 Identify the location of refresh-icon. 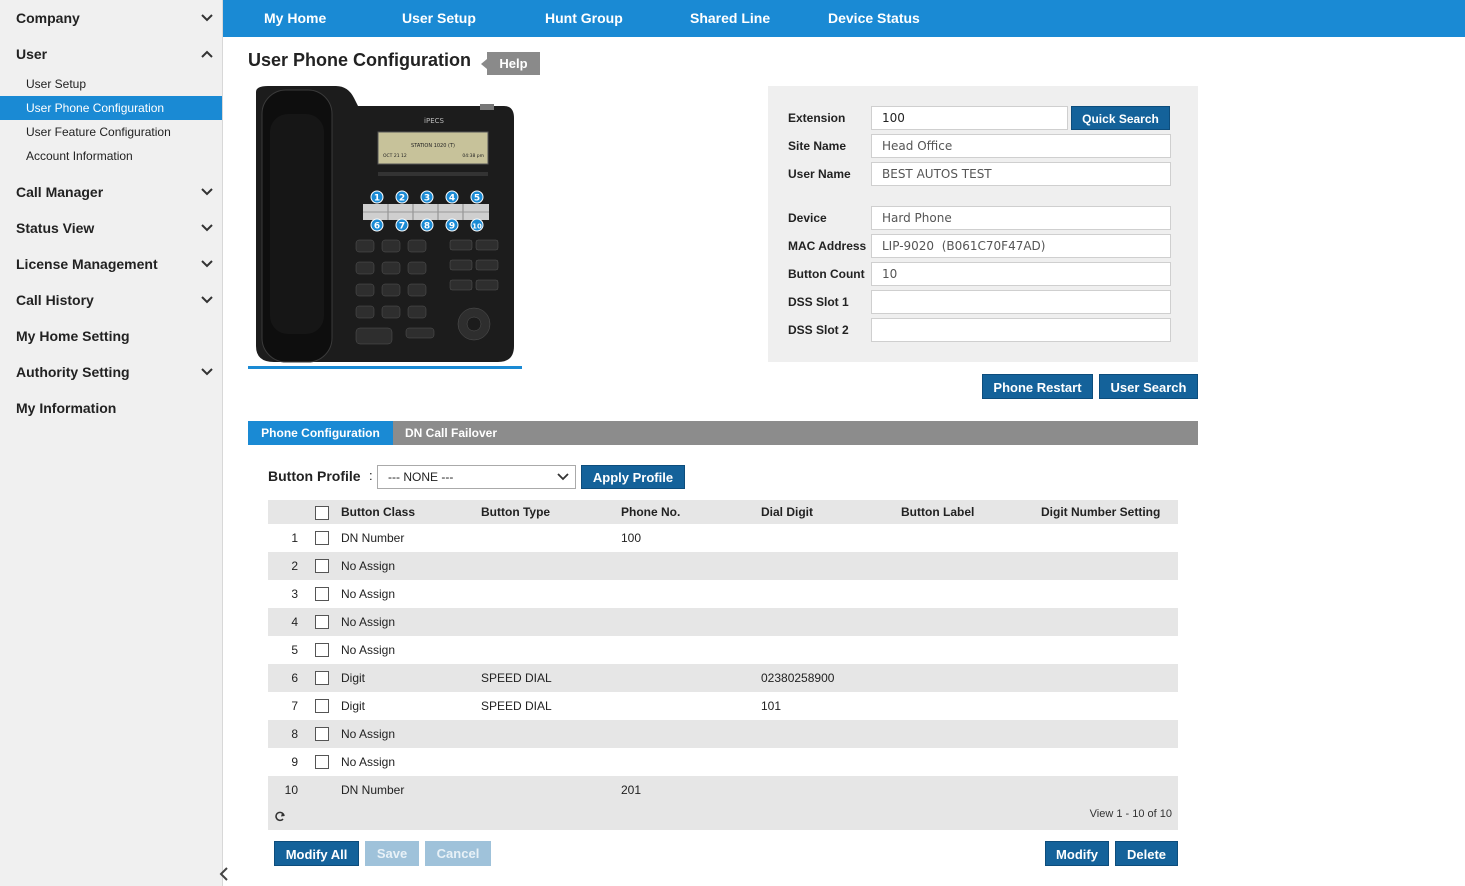
(280, 817).